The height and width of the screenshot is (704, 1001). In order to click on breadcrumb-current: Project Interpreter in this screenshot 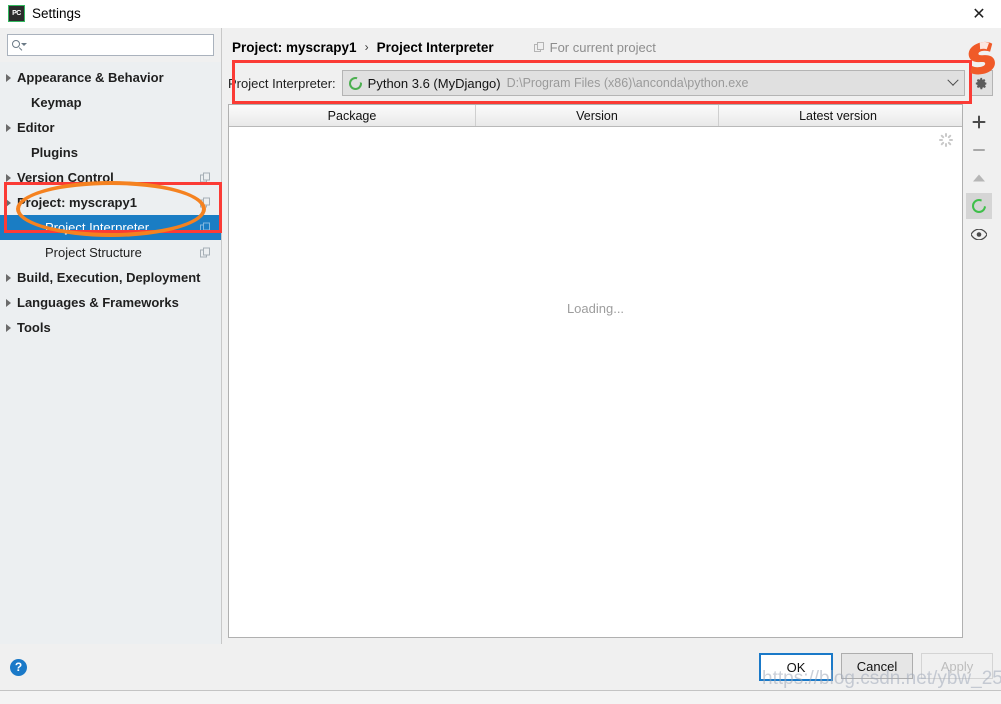, I will do `click(435, 47)`.